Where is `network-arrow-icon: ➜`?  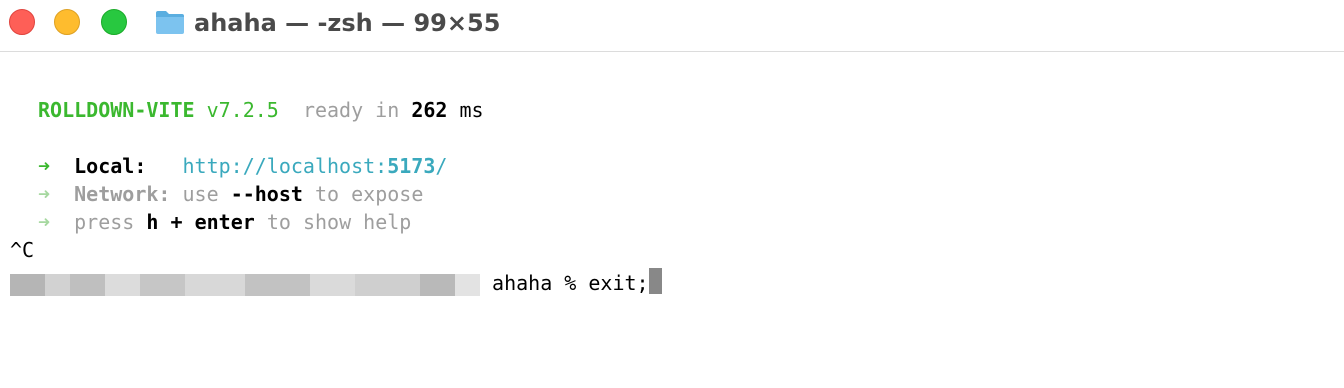
network-arrow-icon: ➜ is located at coordinates (44, 194).